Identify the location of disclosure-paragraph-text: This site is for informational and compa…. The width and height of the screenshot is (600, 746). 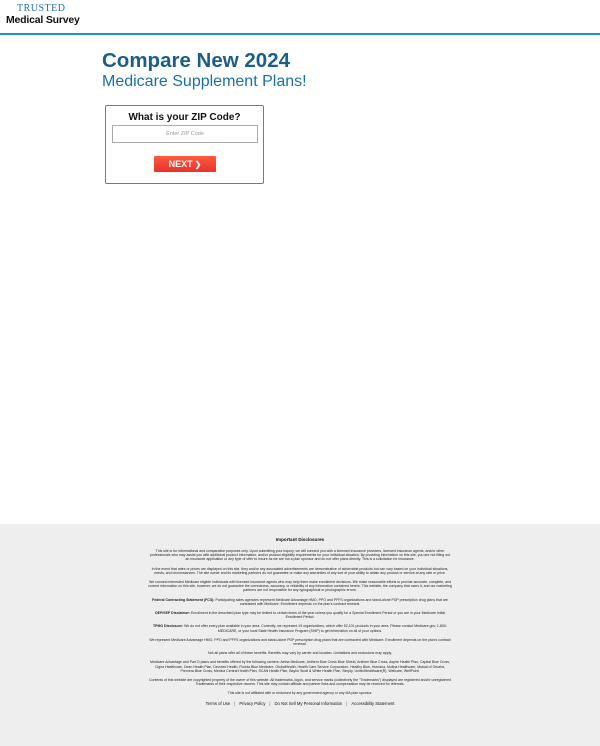
(300, 555).